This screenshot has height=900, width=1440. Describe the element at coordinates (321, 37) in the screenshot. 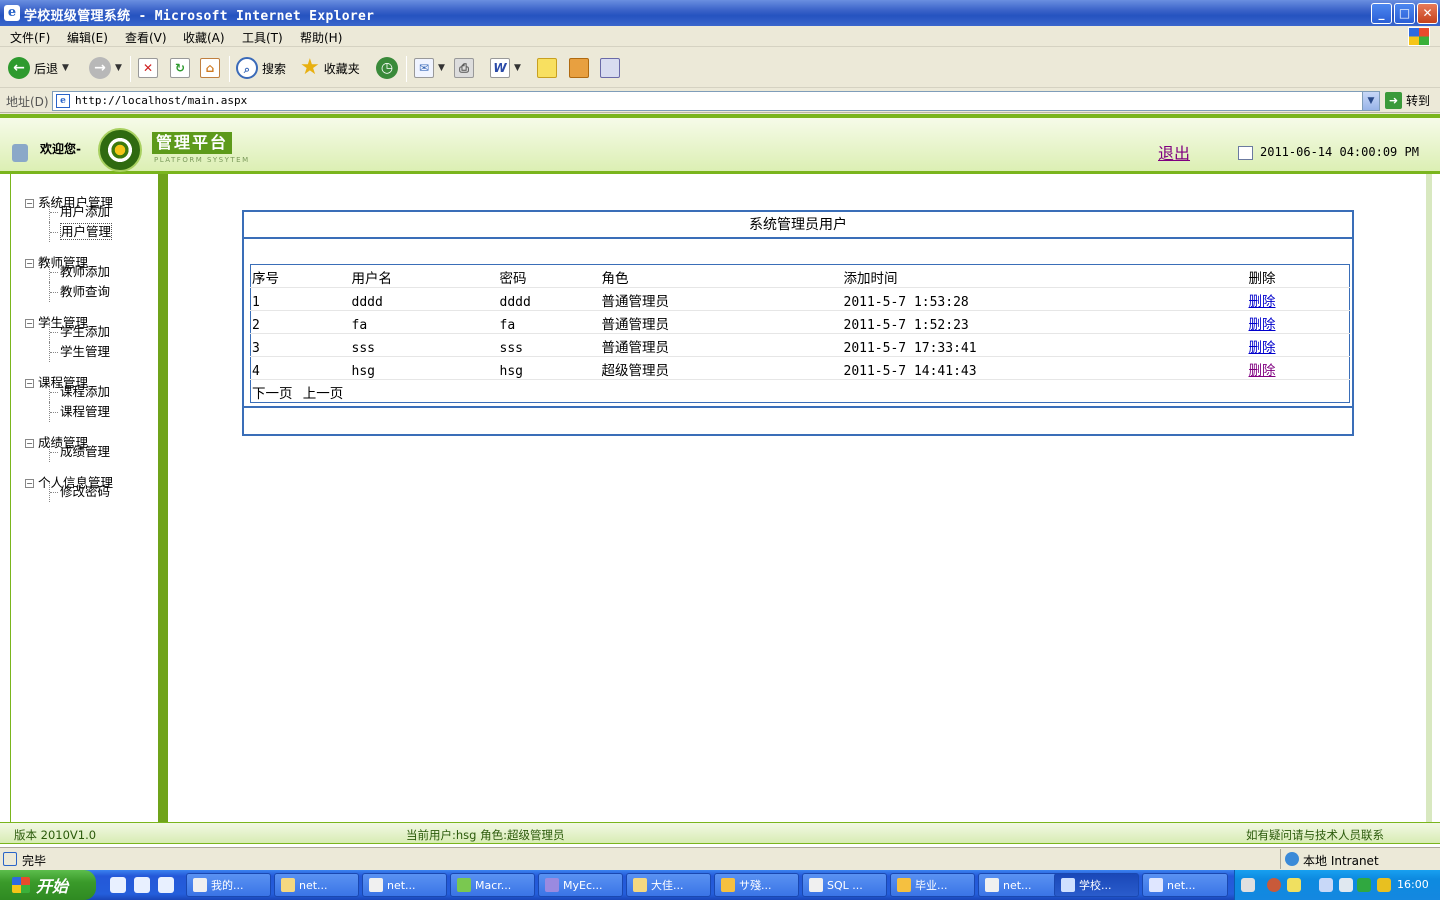

I see `menu-help: 帮助(H)` at that location.